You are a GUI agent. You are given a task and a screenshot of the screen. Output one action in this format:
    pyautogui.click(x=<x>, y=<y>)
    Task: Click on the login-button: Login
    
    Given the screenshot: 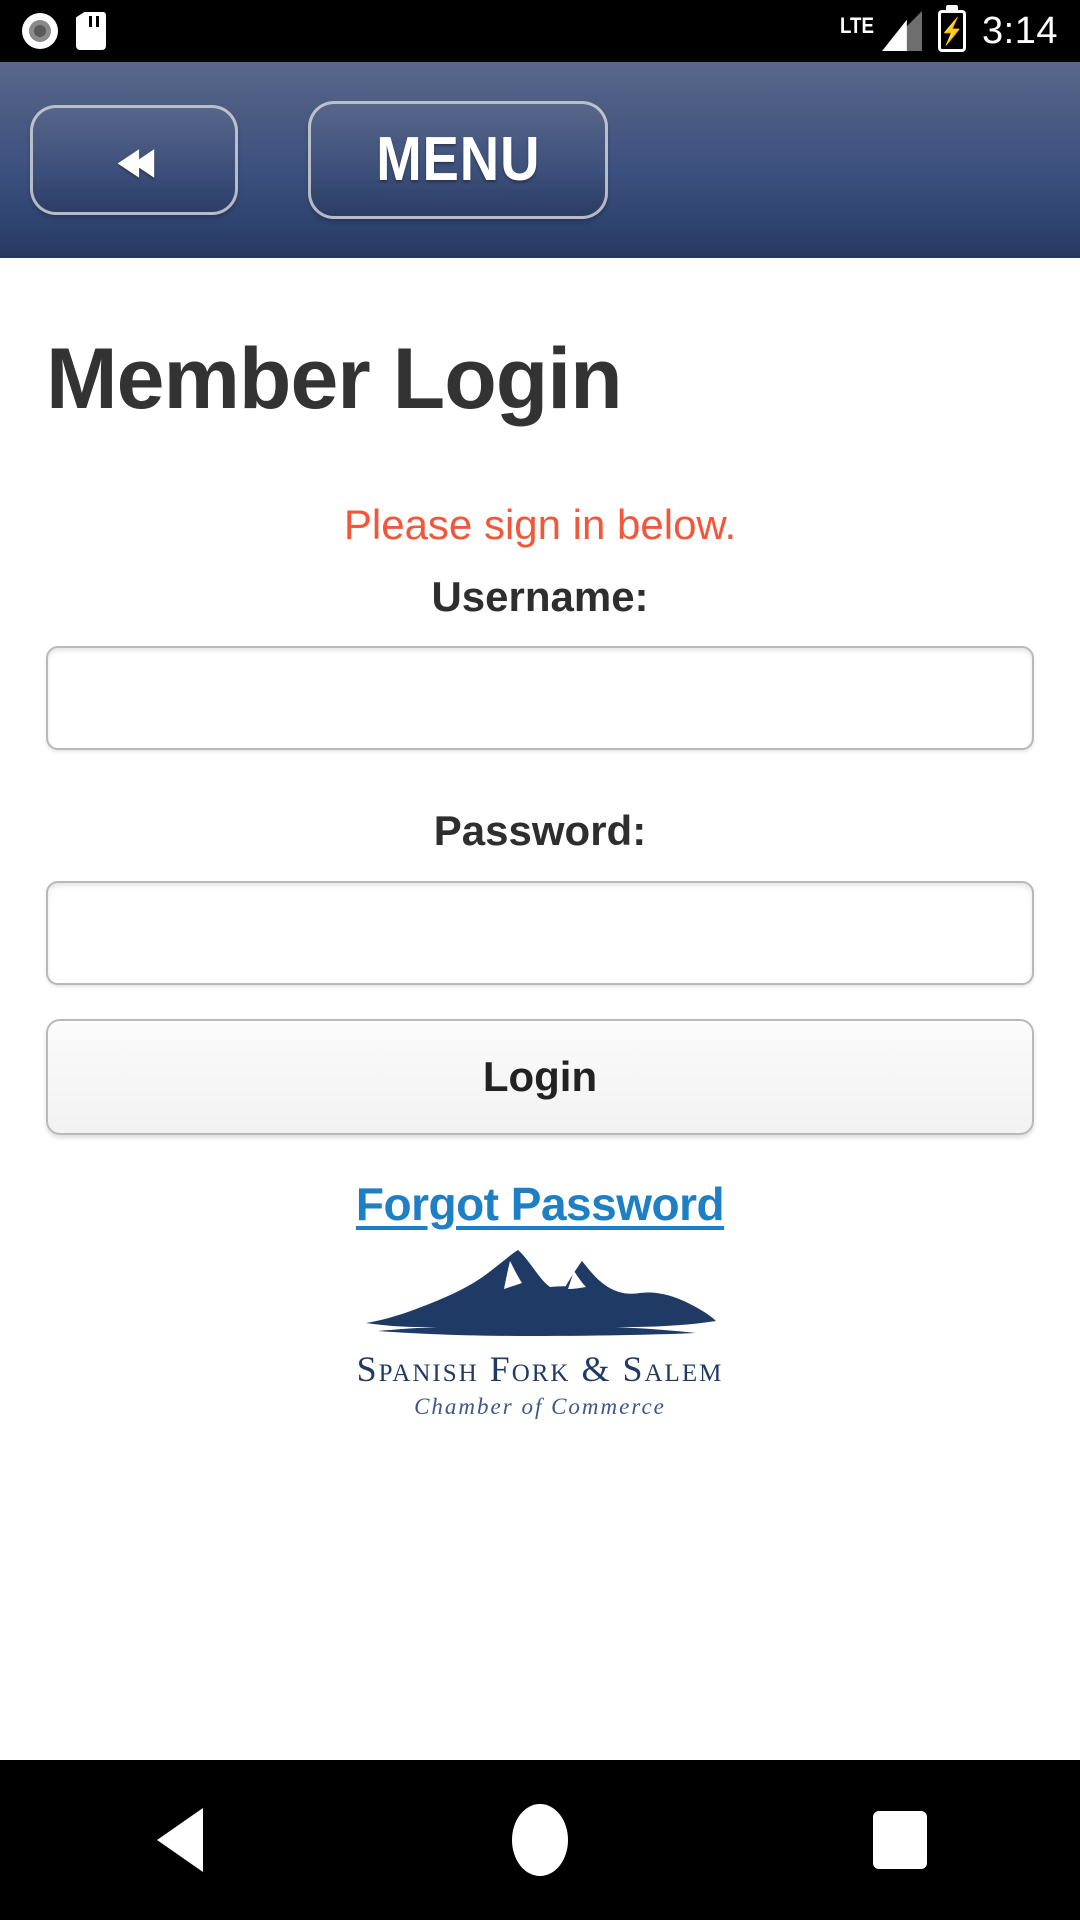 What is the action you would take?
    pyautogui.click(x=540, y=1076)
    